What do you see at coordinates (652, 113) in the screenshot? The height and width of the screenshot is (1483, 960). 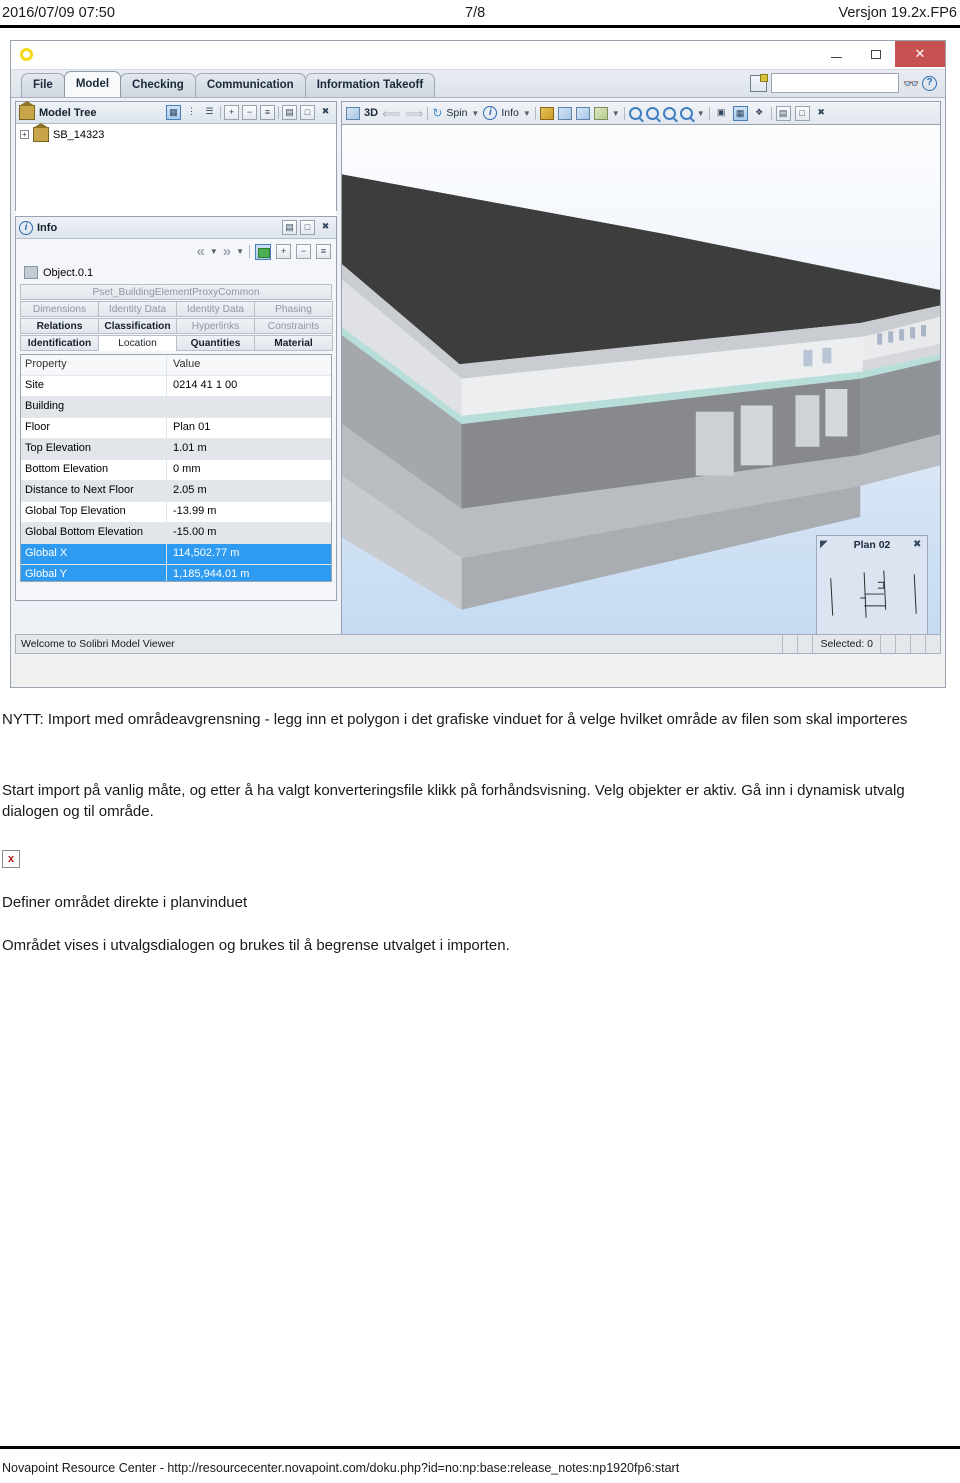 I see `zoom-in-icon` at bounding box center [652, 113].